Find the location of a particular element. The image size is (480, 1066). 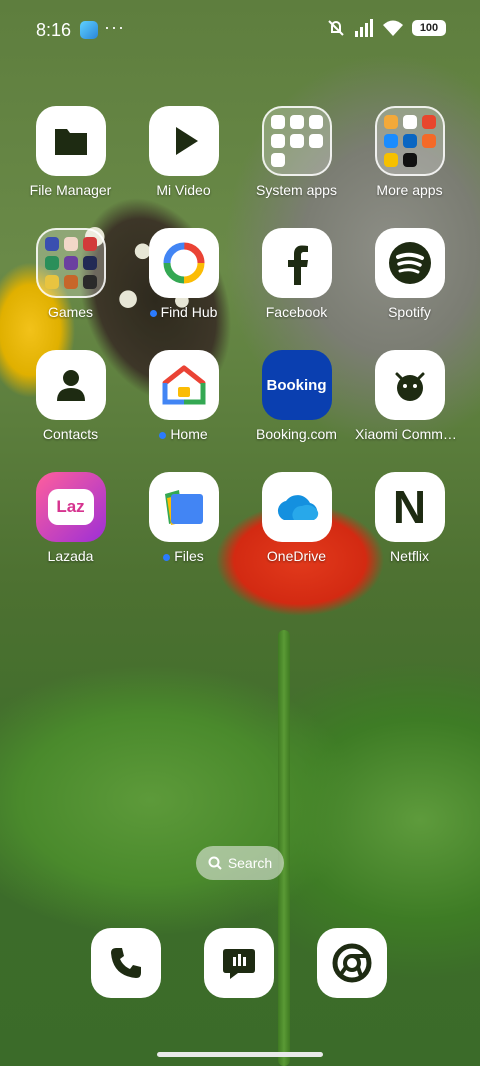

app-label: System apps is located at coordinates (296, 190).